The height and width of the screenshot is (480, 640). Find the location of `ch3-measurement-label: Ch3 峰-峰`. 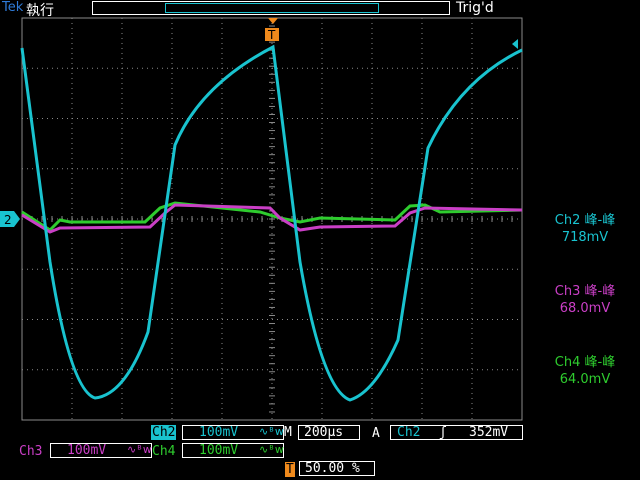

ch3-measurement-label: Ch3 峰-峰 is located at coordinates (585, 291).